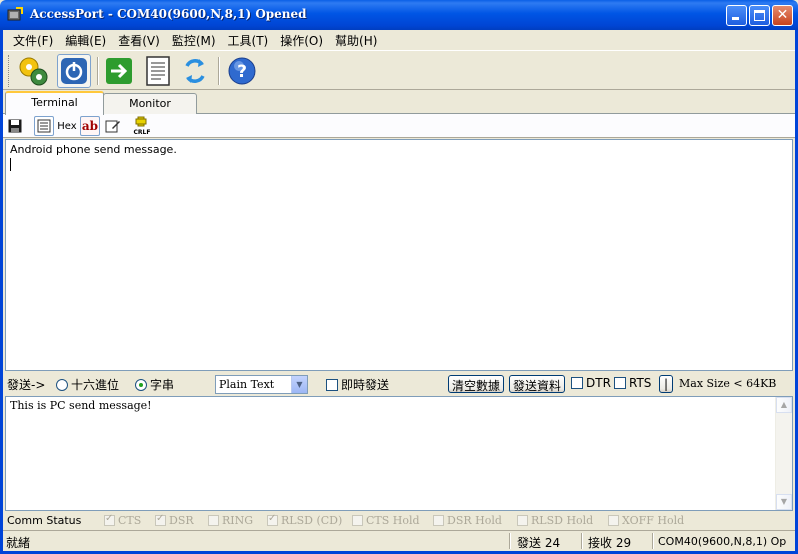  What do you see at coordinates (9, 71) in the screenshot?
I see `toolbar-grip` at bounding box center [9, 71].